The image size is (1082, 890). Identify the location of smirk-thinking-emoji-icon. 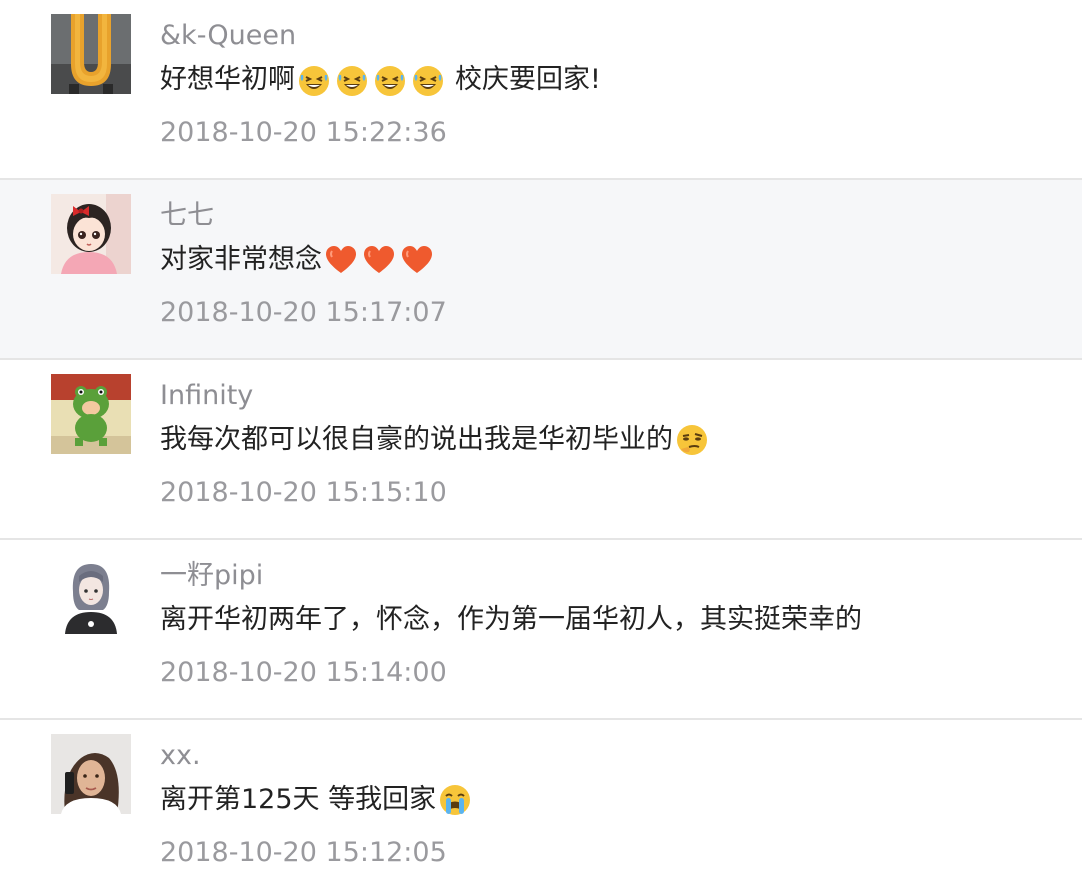
(692, 440).